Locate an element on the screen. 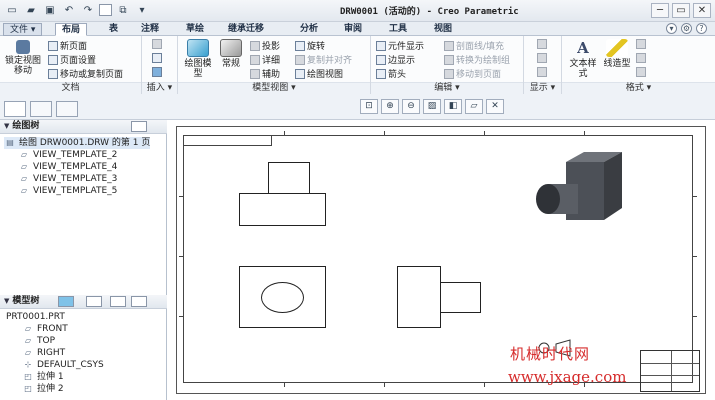  line-style-button: 线造型 is located at coordinates (617, 54).